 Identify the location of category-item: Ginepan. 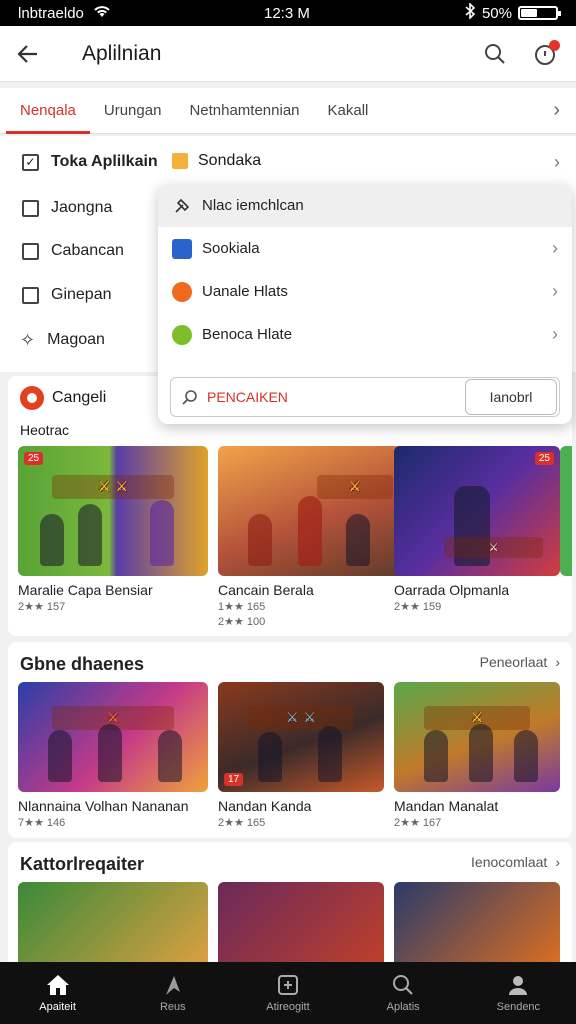
(56, 295).